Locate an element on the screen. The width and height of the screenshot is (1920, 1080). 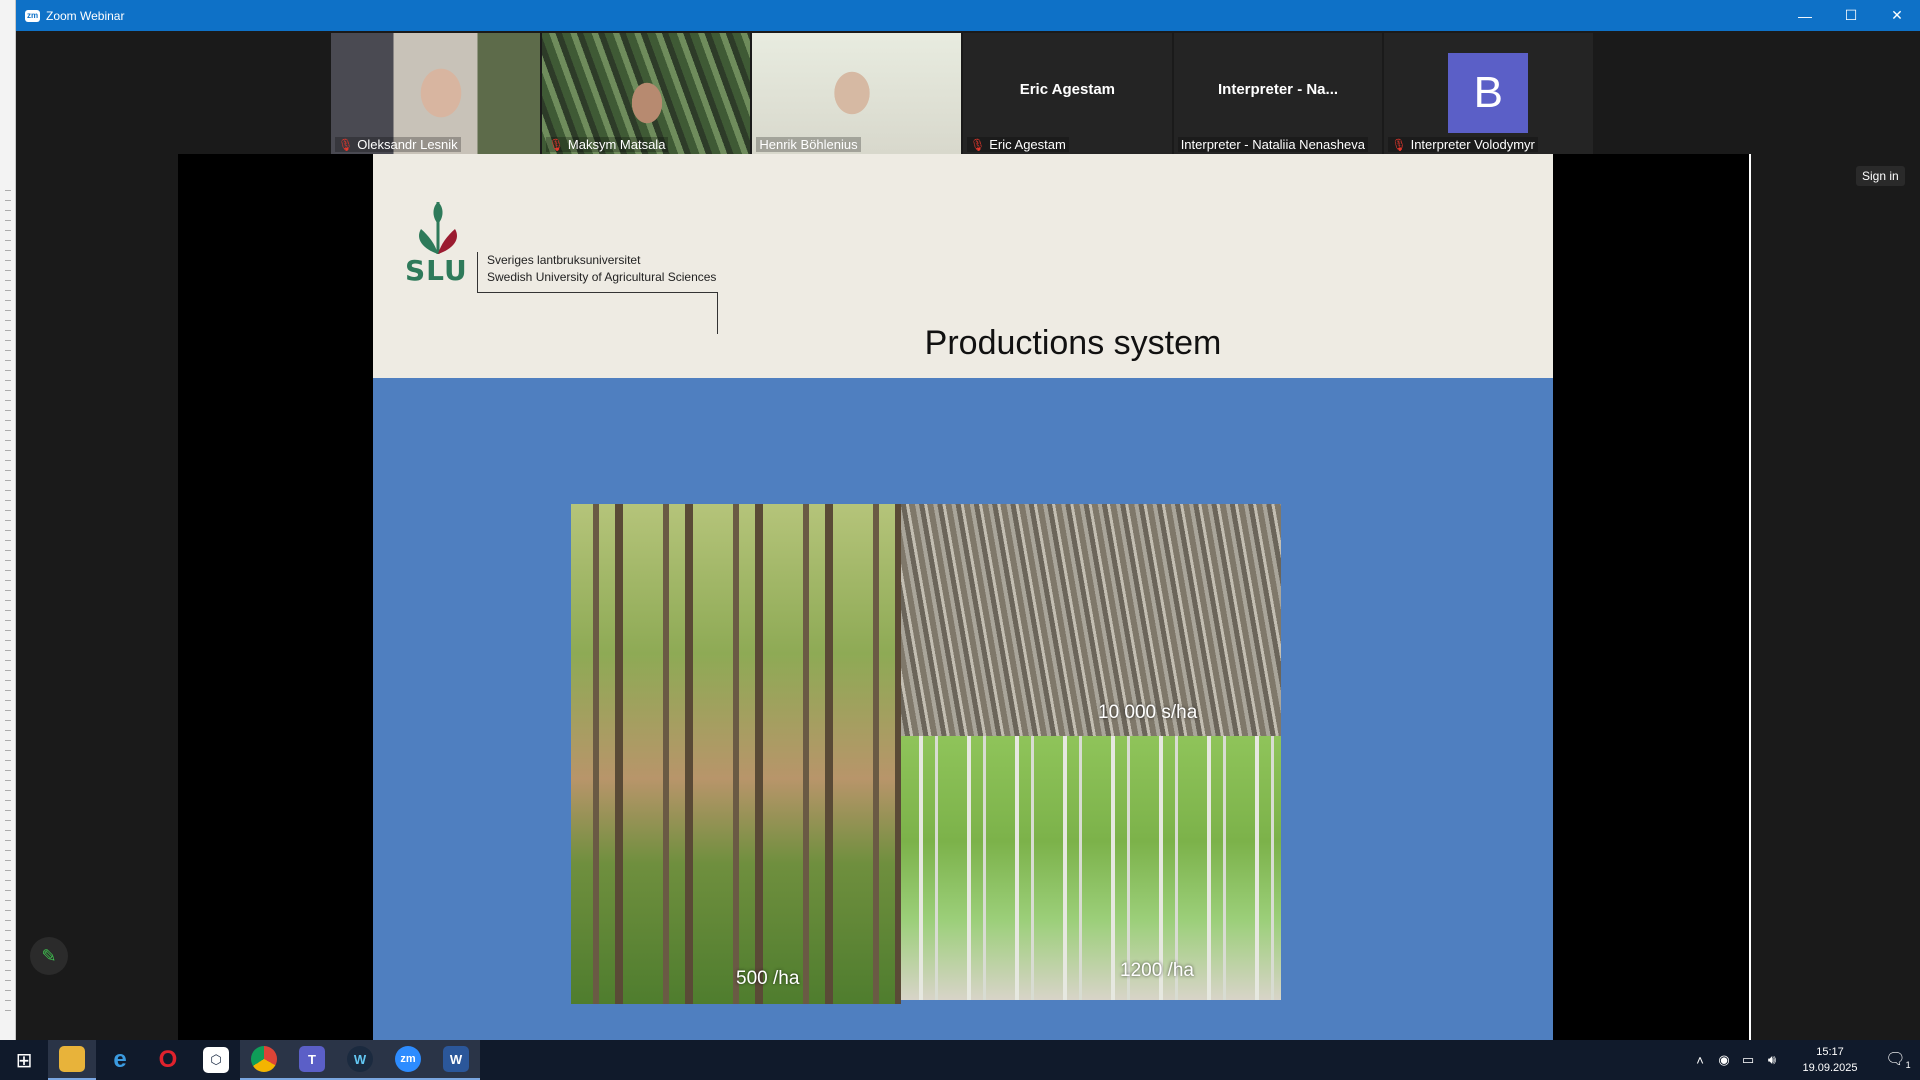
logo-underline is located at coordinates (597, 292).